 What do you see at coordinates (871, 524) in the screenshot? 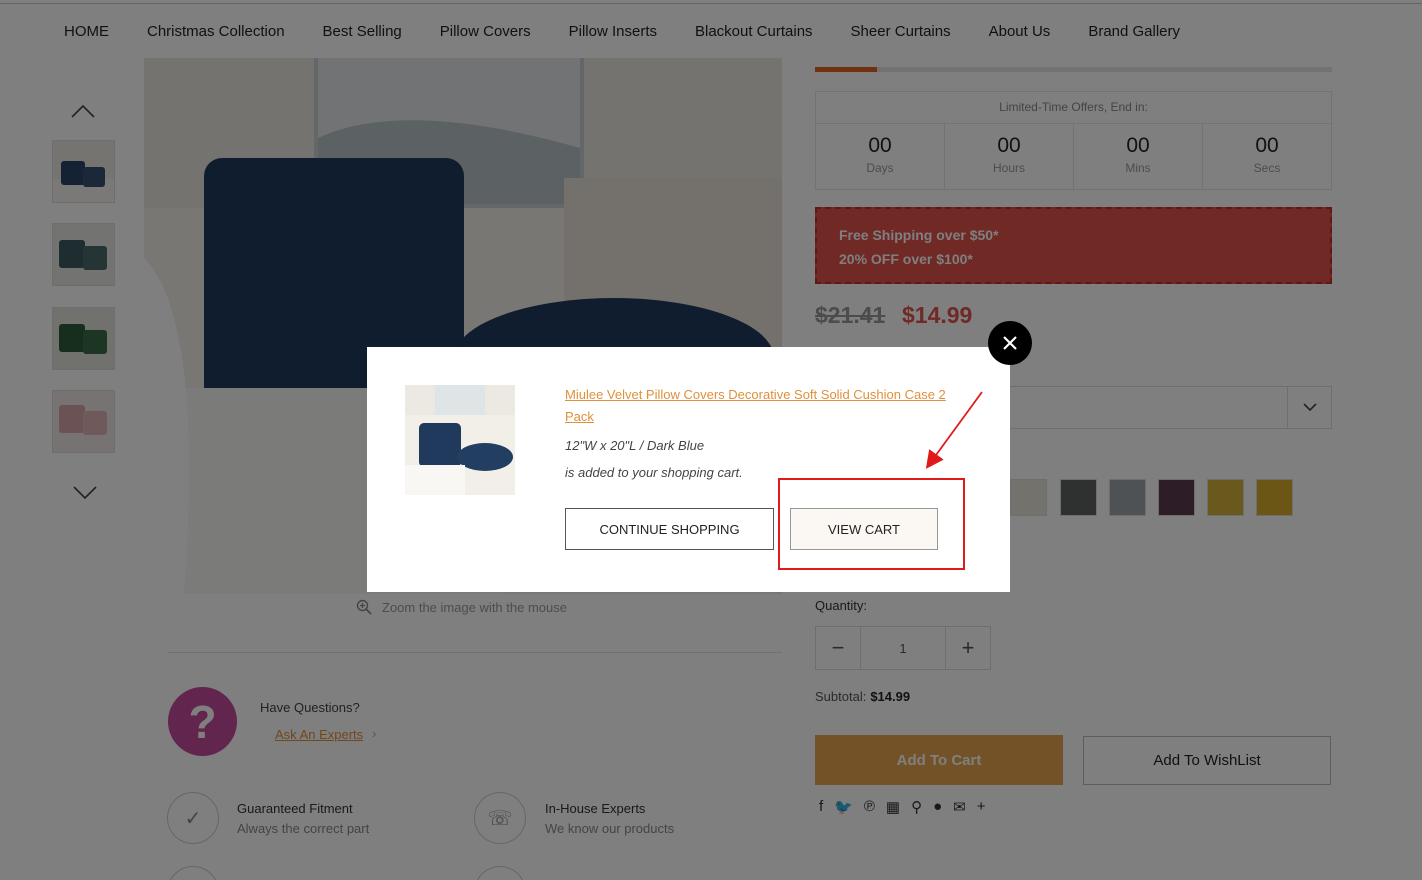
I see `annotation-highlight-box` at bounding box center [871, 524].